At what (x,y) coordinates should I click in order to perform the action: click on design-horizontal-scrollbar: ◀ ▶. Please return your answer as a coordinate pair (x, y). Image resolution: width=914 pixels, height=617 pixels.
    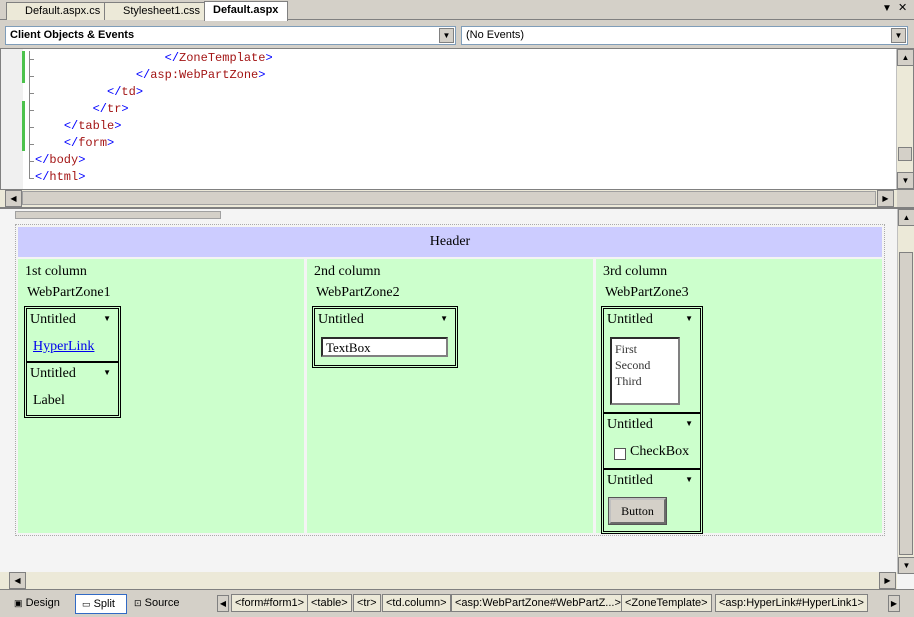
    Looking at the image, I should click on (448, 580).